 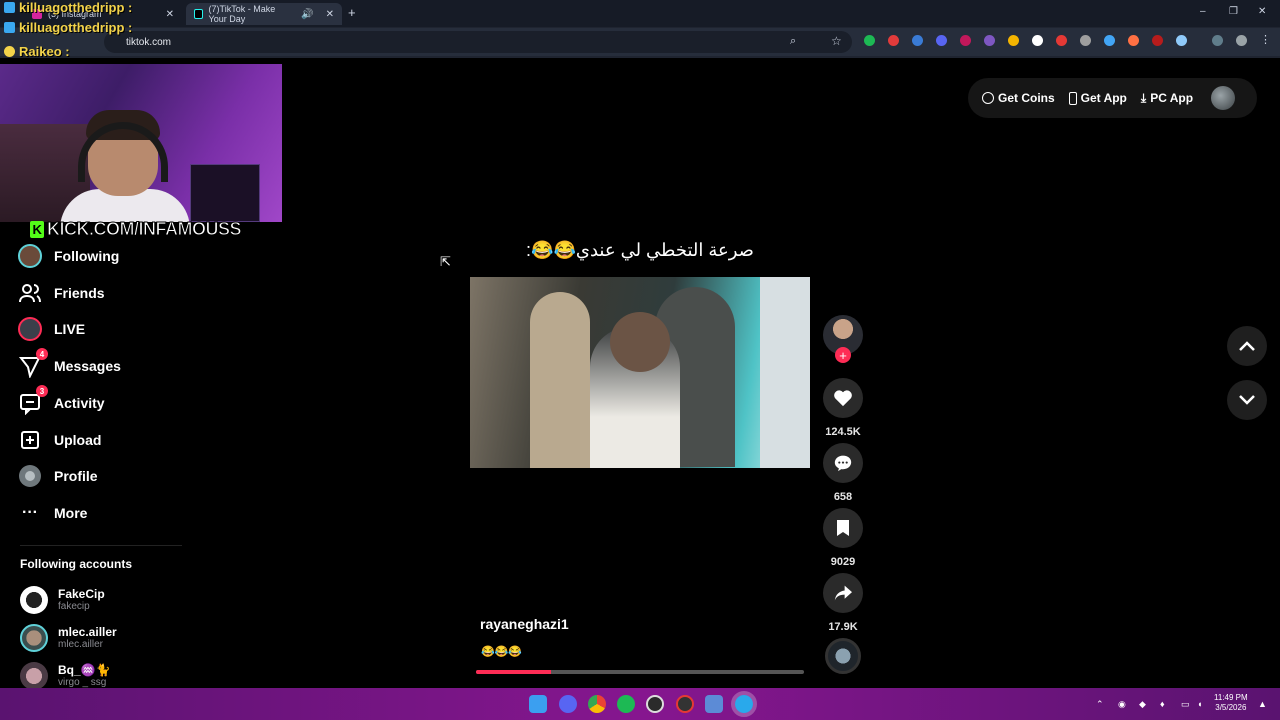 I want to click on volume-icon: ◖, so click(x=1199, y=704).